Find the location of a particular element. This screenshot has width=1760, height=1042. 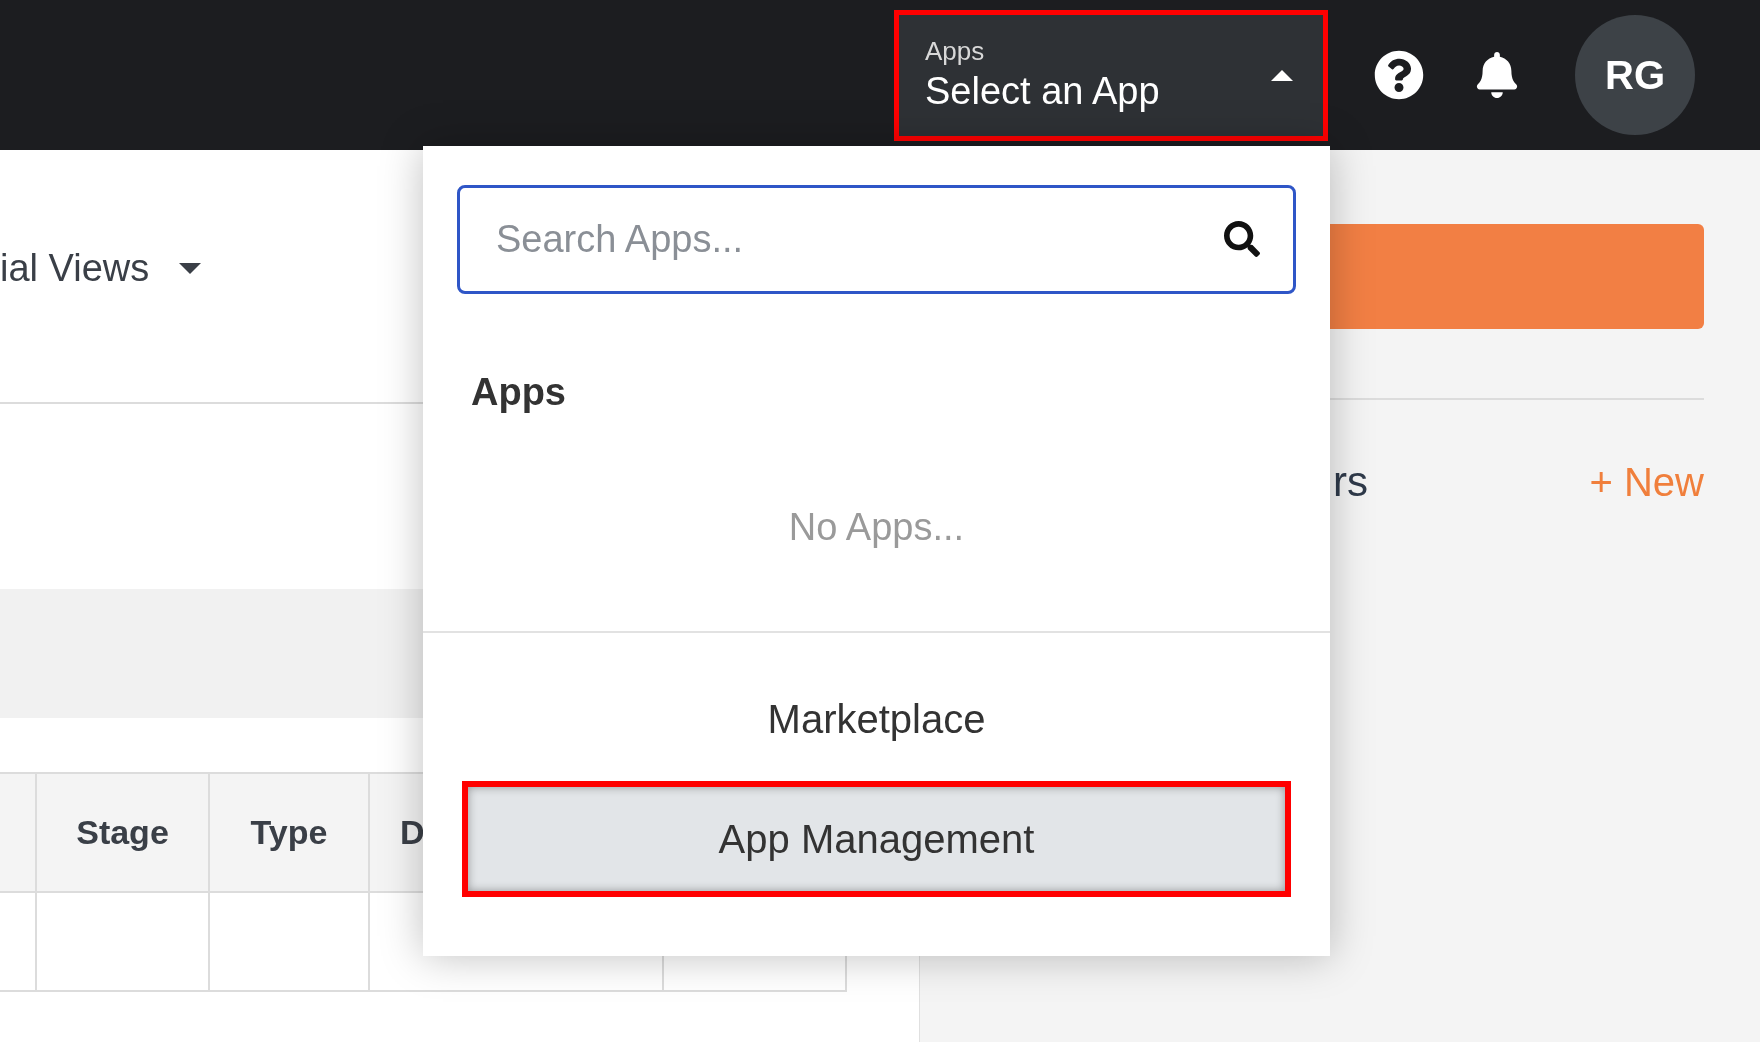

column-header: Type is located at coordinates (289, 832).